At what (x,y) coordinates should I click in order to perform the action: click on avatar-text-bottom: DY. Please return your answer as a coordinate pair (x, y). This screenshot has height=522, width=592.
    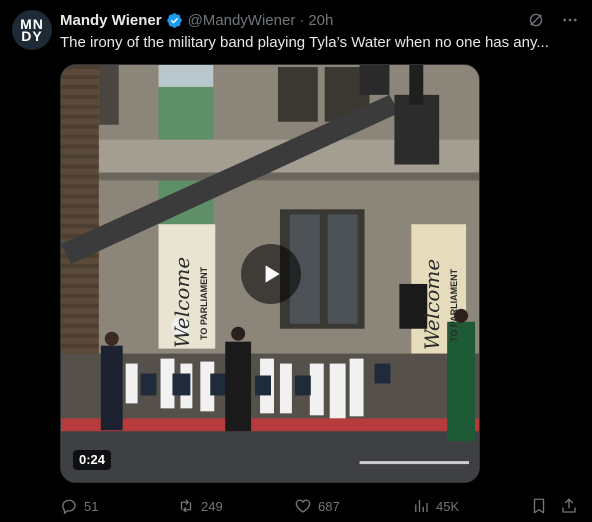
    Looking at the image, I should click on (32, 36).